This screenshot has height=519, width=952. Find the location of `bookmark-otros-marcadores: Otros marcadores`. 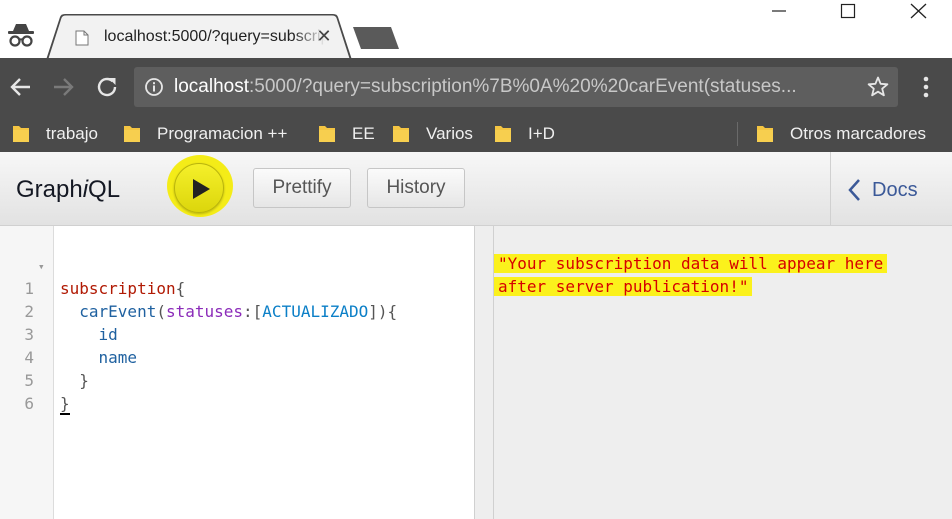

bookmark-otros-marcadores: Otros marcadores is located at coordinates (841, 134).